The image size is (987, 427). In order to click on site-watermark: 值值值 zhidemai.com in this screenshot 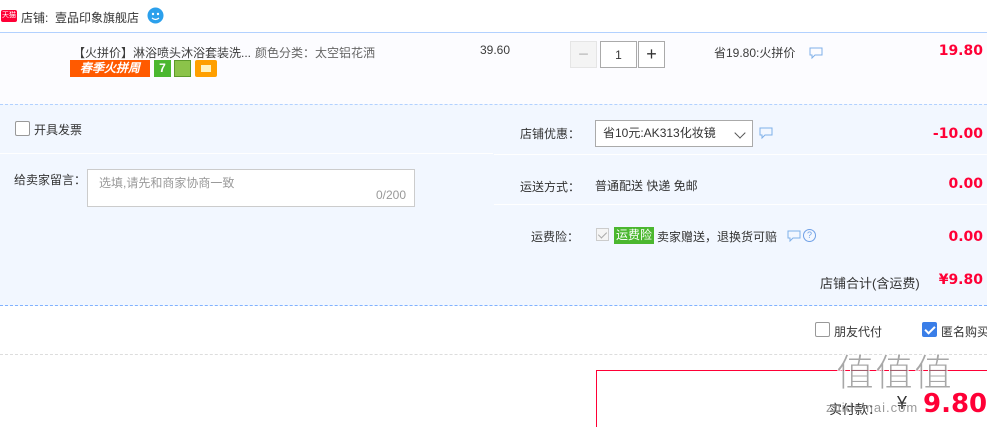, I will do `click(906, 384)`.